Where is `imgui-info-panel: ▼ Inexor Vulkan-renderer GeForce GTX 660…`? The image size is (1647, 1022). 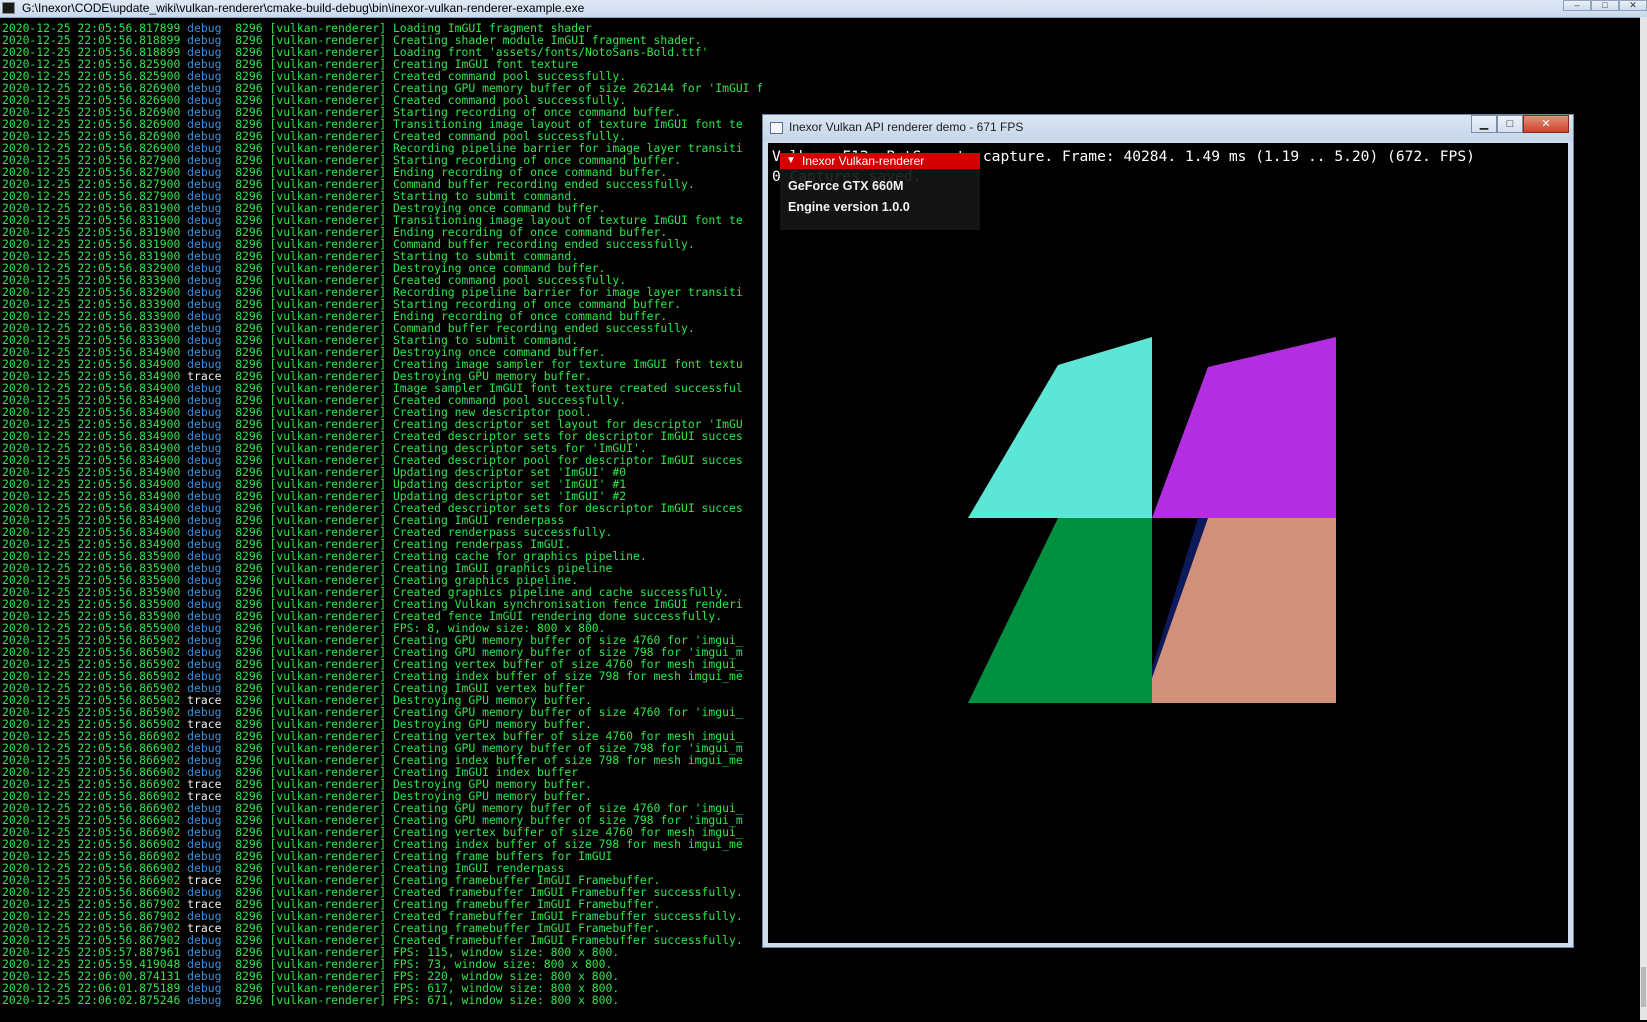 imgui-info-panel: ▼ Inexor Vulkan-renderer GeForce GTX 660… is located at coordinates (880, 191).